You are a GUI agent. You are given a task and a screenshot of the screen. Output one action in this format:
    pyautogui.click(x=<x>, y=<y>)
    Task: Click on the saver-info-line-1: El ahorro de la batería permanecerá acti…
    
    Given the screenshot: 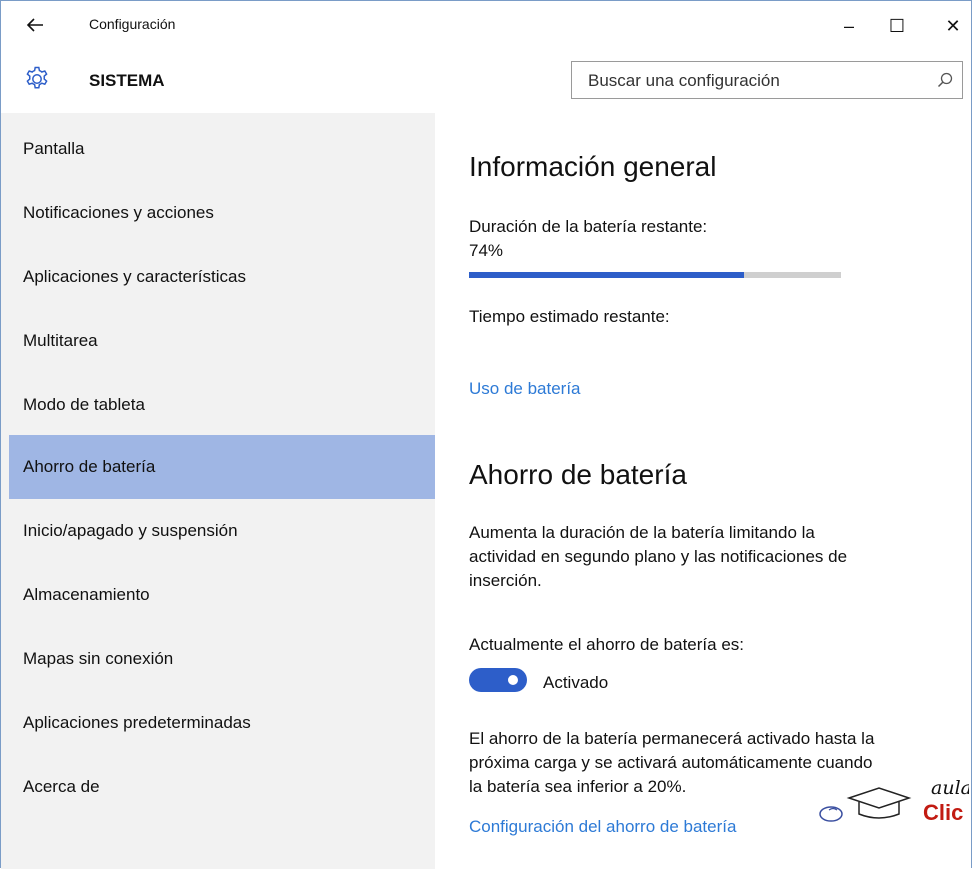 What is the action you would take?
    pyautogui.click(x=672, y=738)
    